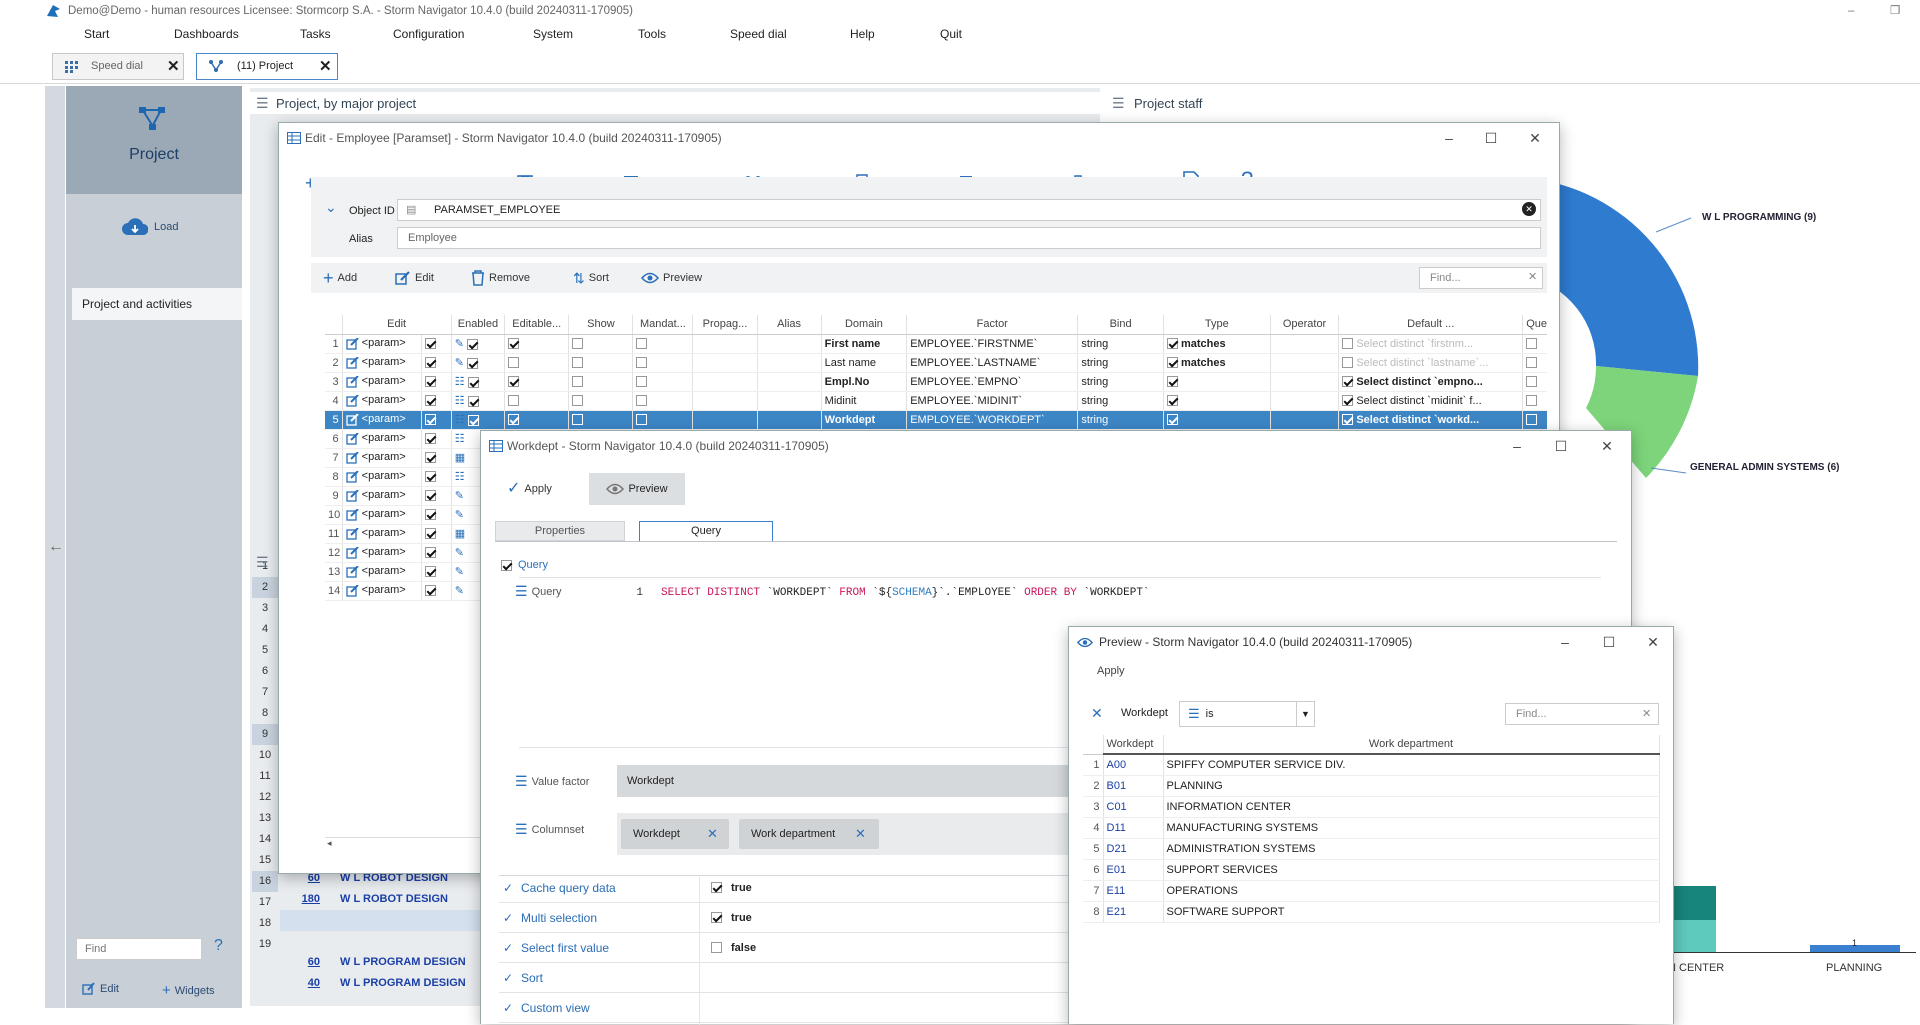 This screenshot has height=1025, width=1920. What do you see at coordinates (1133, 891) in the screenshot?
I see `workdept-code: E11` at bounding box center [1133, 891].